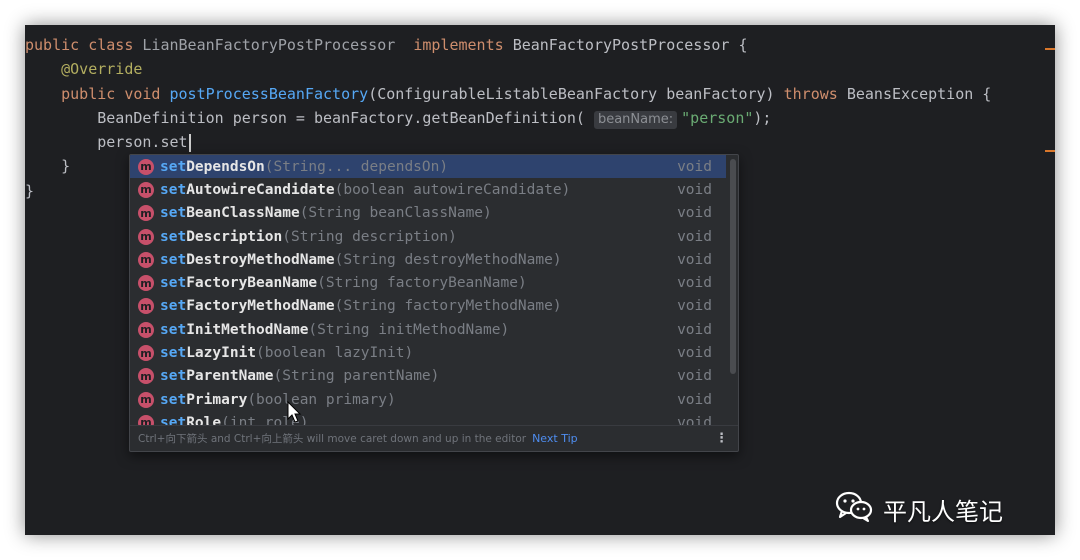  What do you see at coordinates (260, 189) in the screenshot?
I see `completion-method-name: AutowireCandidate` at bounding box center [260, 189].